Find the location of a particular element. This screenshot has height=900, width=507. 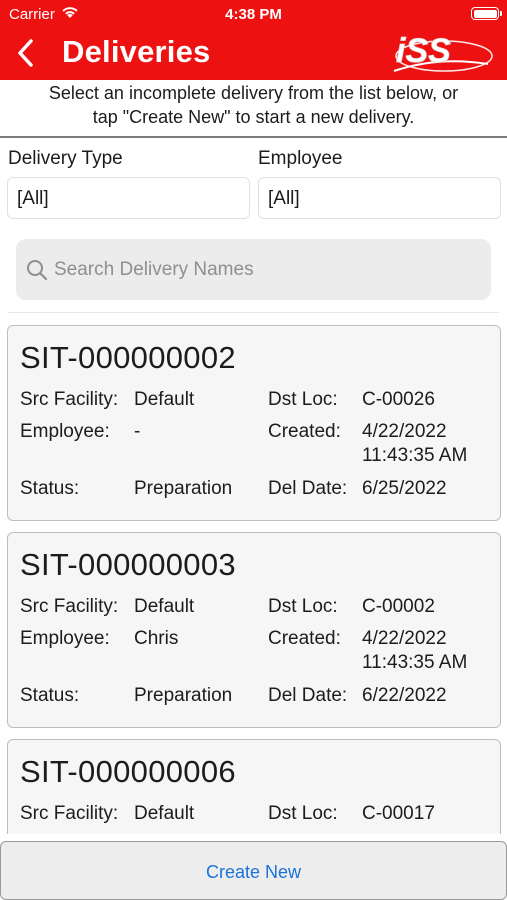

employee-label: Employee is located at coordinates (300, 158).